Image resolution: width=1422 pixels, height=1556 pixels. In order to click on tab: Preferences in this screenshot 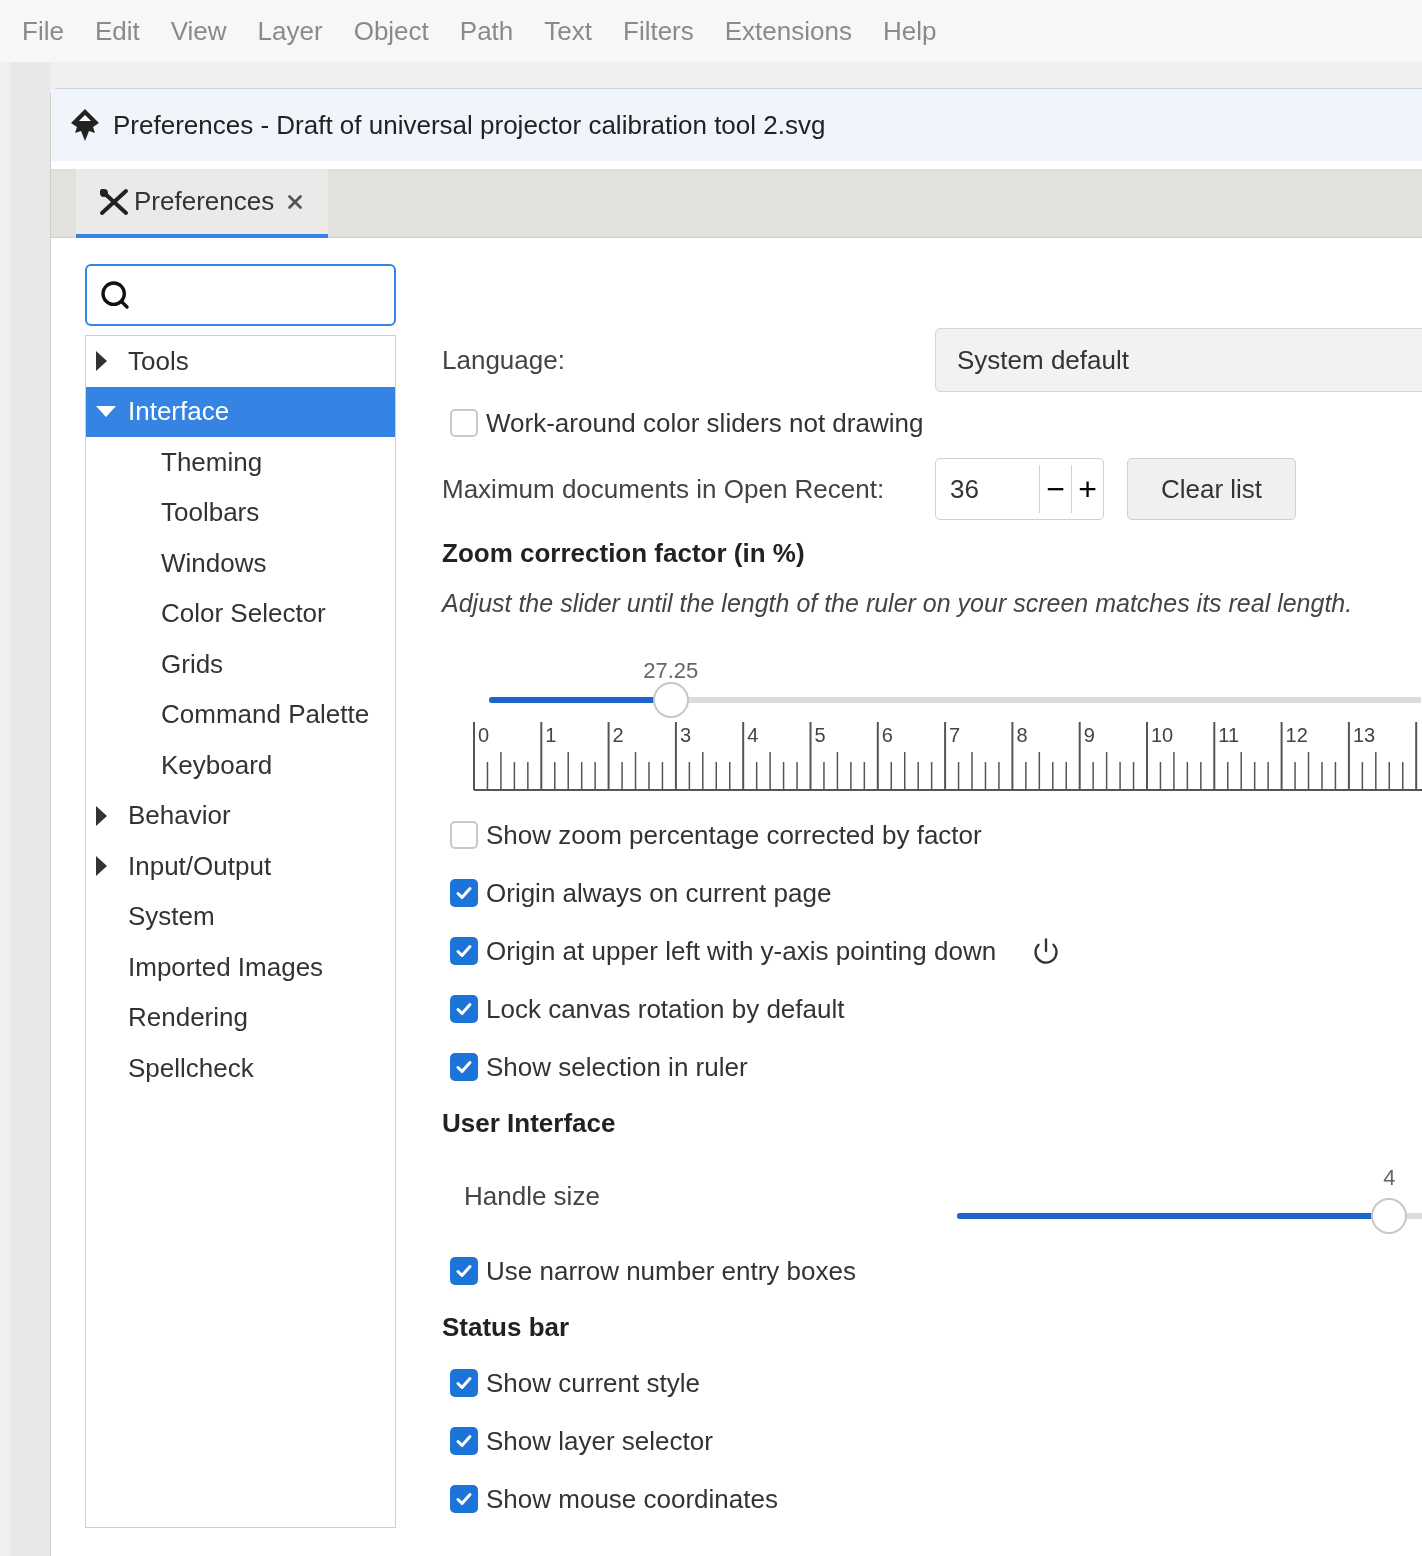, I will do `click(202, 203)`.